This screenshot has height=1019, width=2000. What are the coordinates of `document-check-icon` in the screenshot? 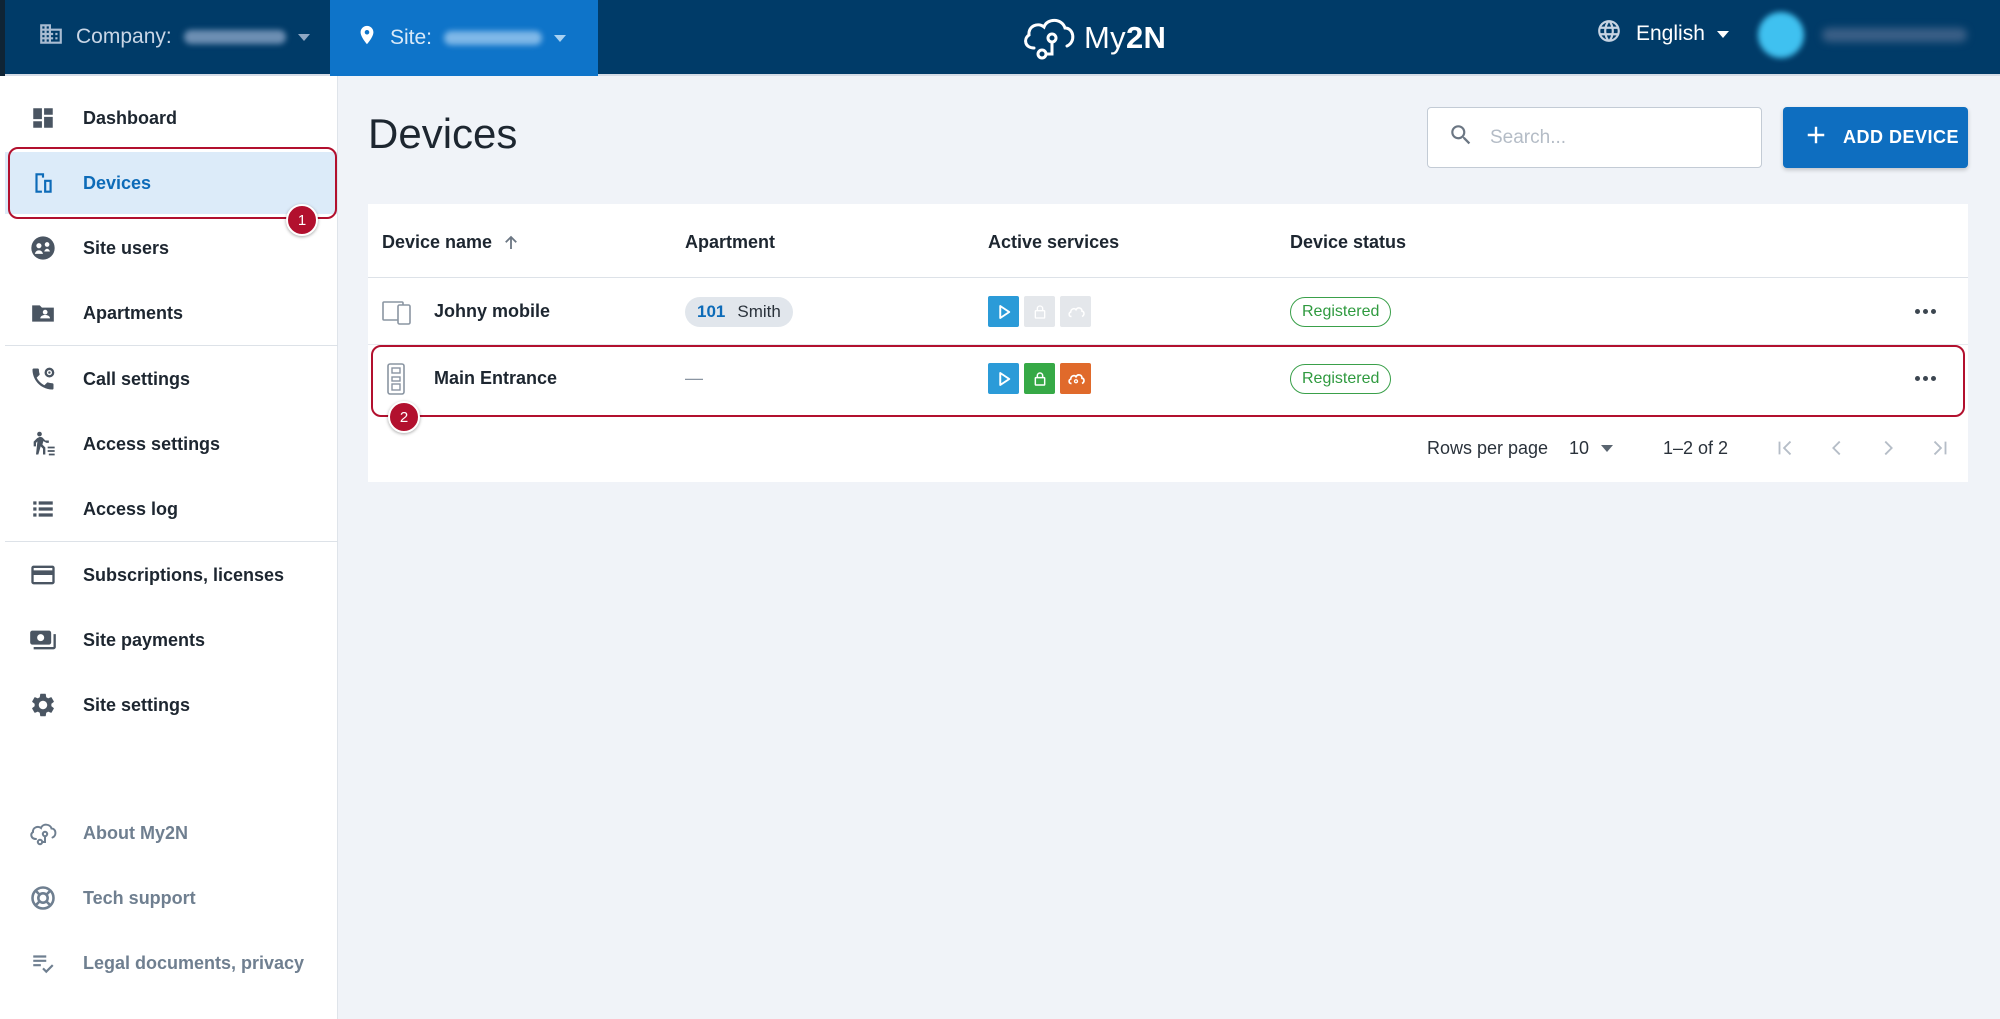 It's located at (43, 963).